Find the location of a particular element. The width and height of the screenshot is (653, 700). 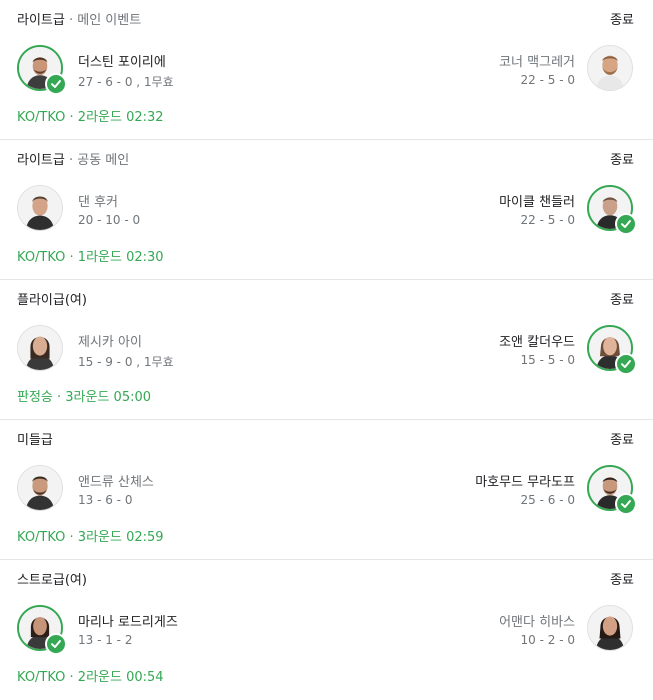

fight-result: KO/TKO · 2라운드 00:54 is located at coordinates (90, 677).